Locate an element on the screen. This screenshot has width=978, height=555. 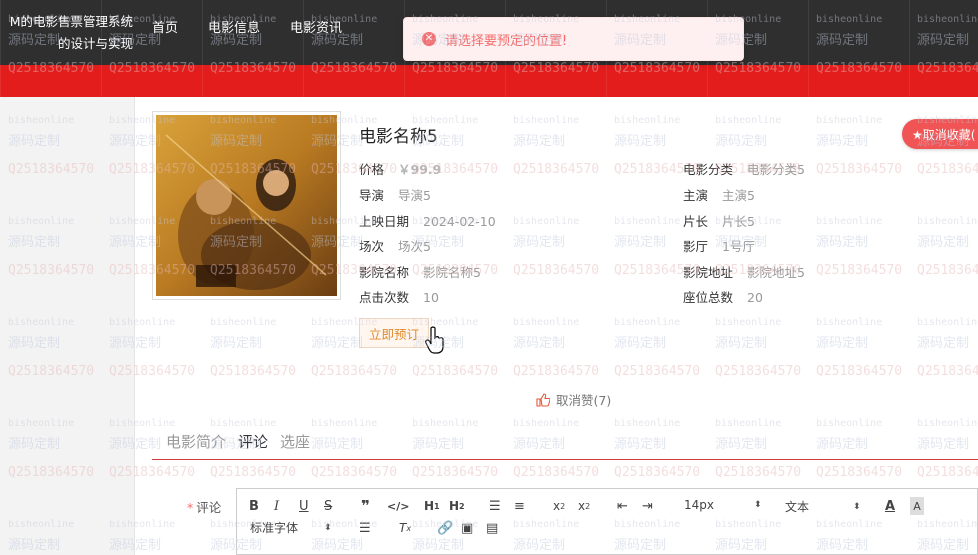
comment-field-label: * 评论 is located at coordinates (204, 506).